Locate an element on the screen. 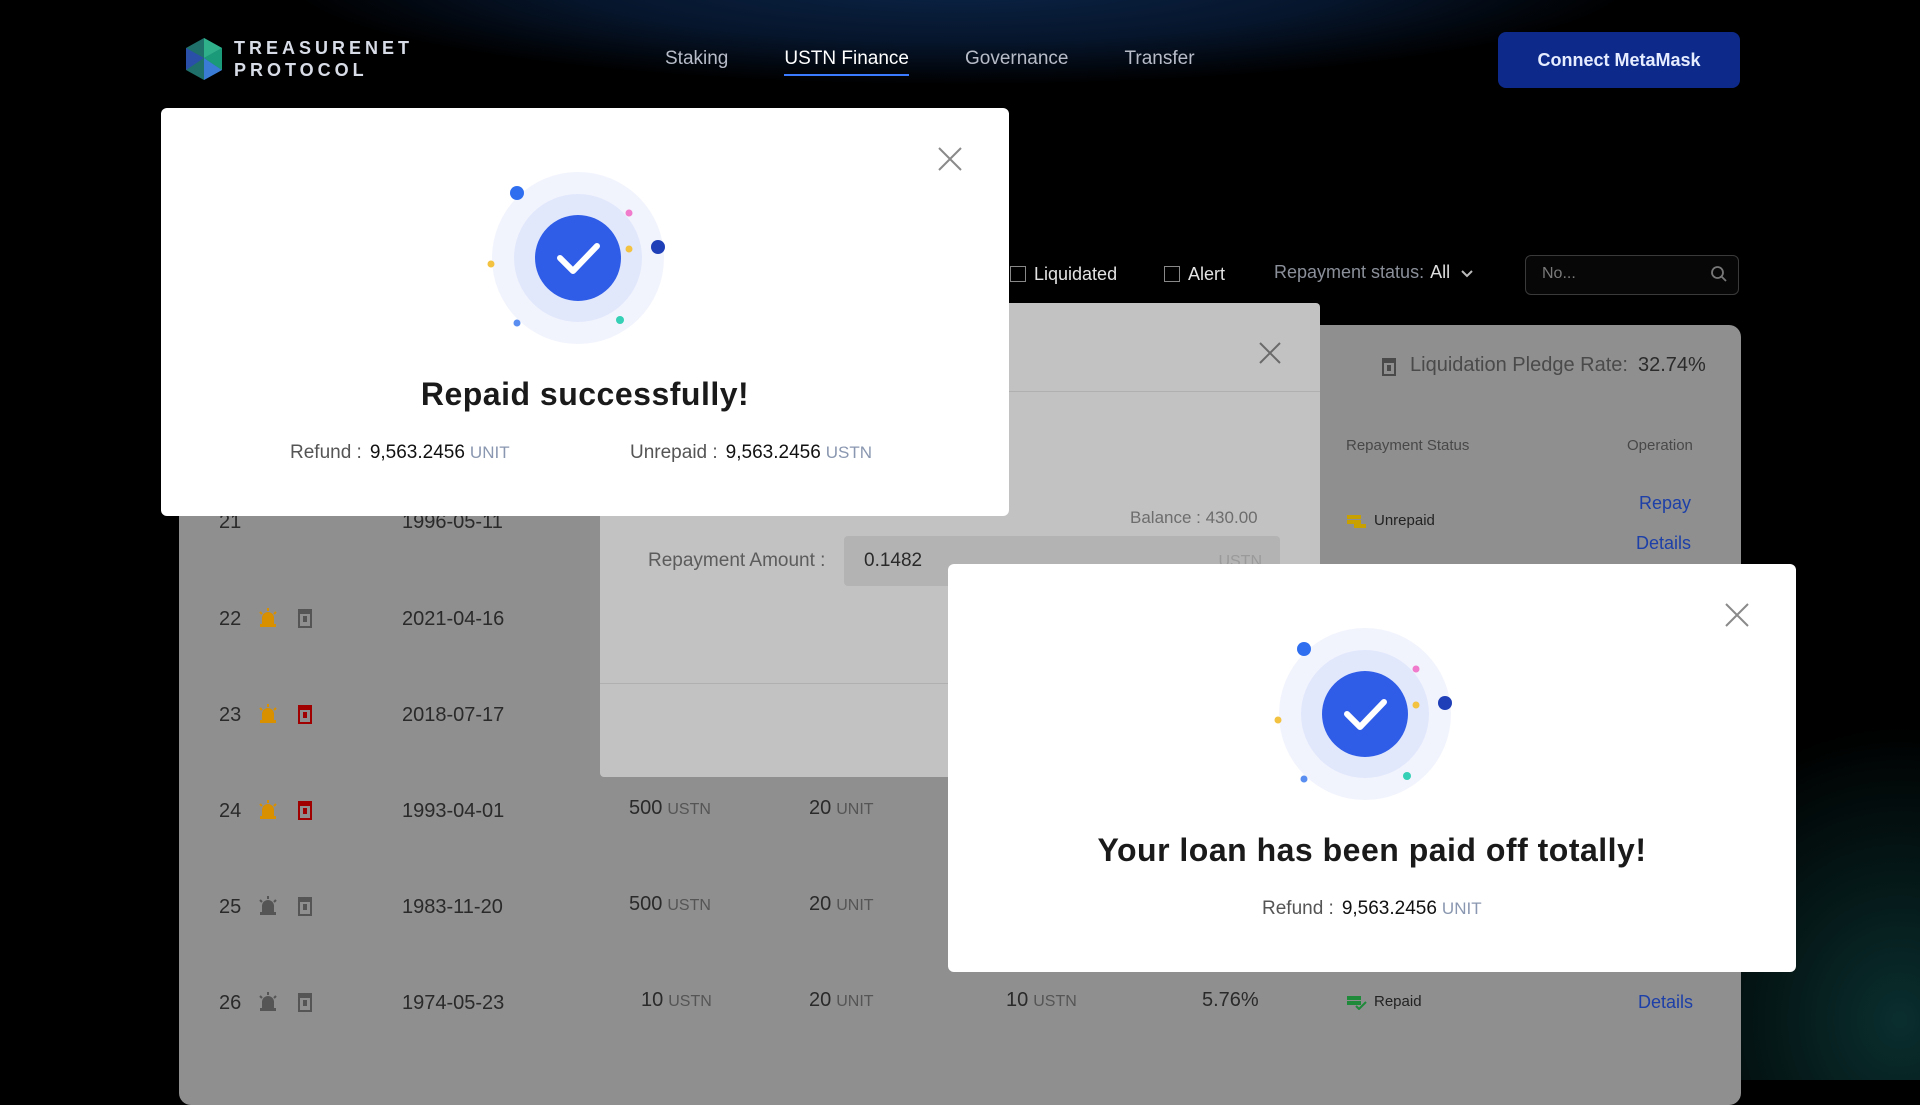  coins-icon is located at coordinates (1356, 521).